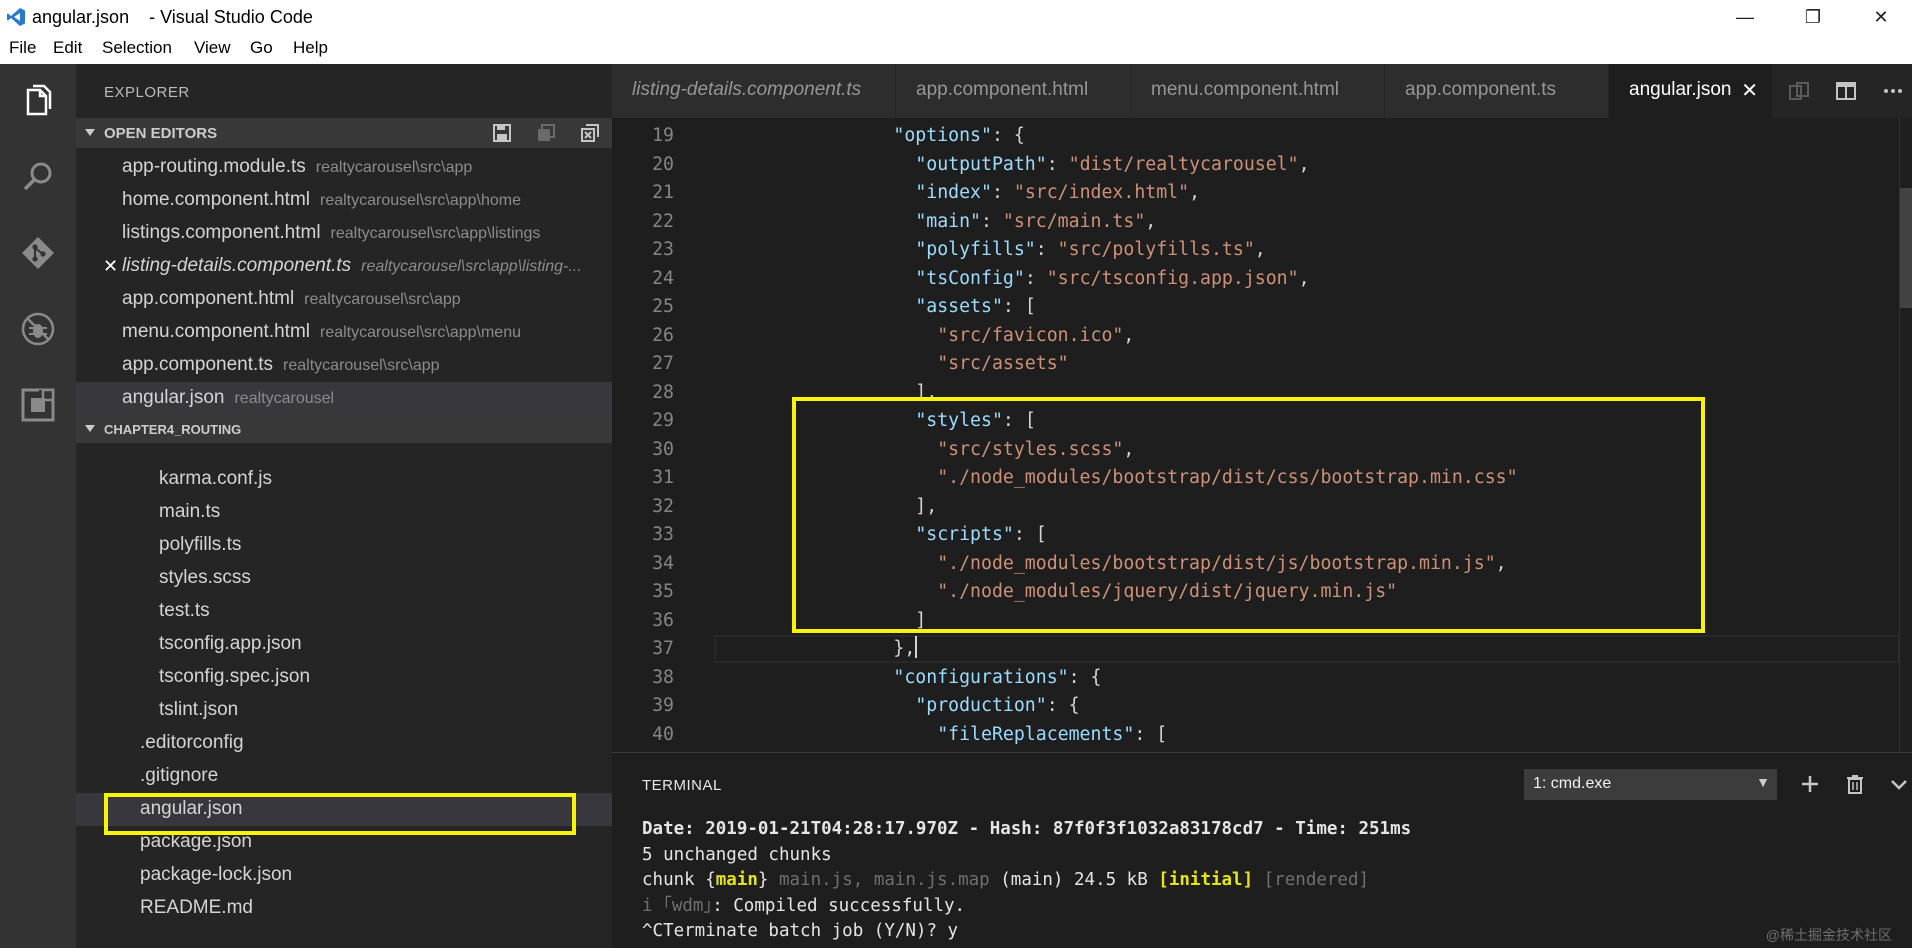 This screenshot has height=948, width=1912. What do you see at coordinates (663, 278) in the screenshot?
I see `line-number: 24` at bounding box center [663, 278].